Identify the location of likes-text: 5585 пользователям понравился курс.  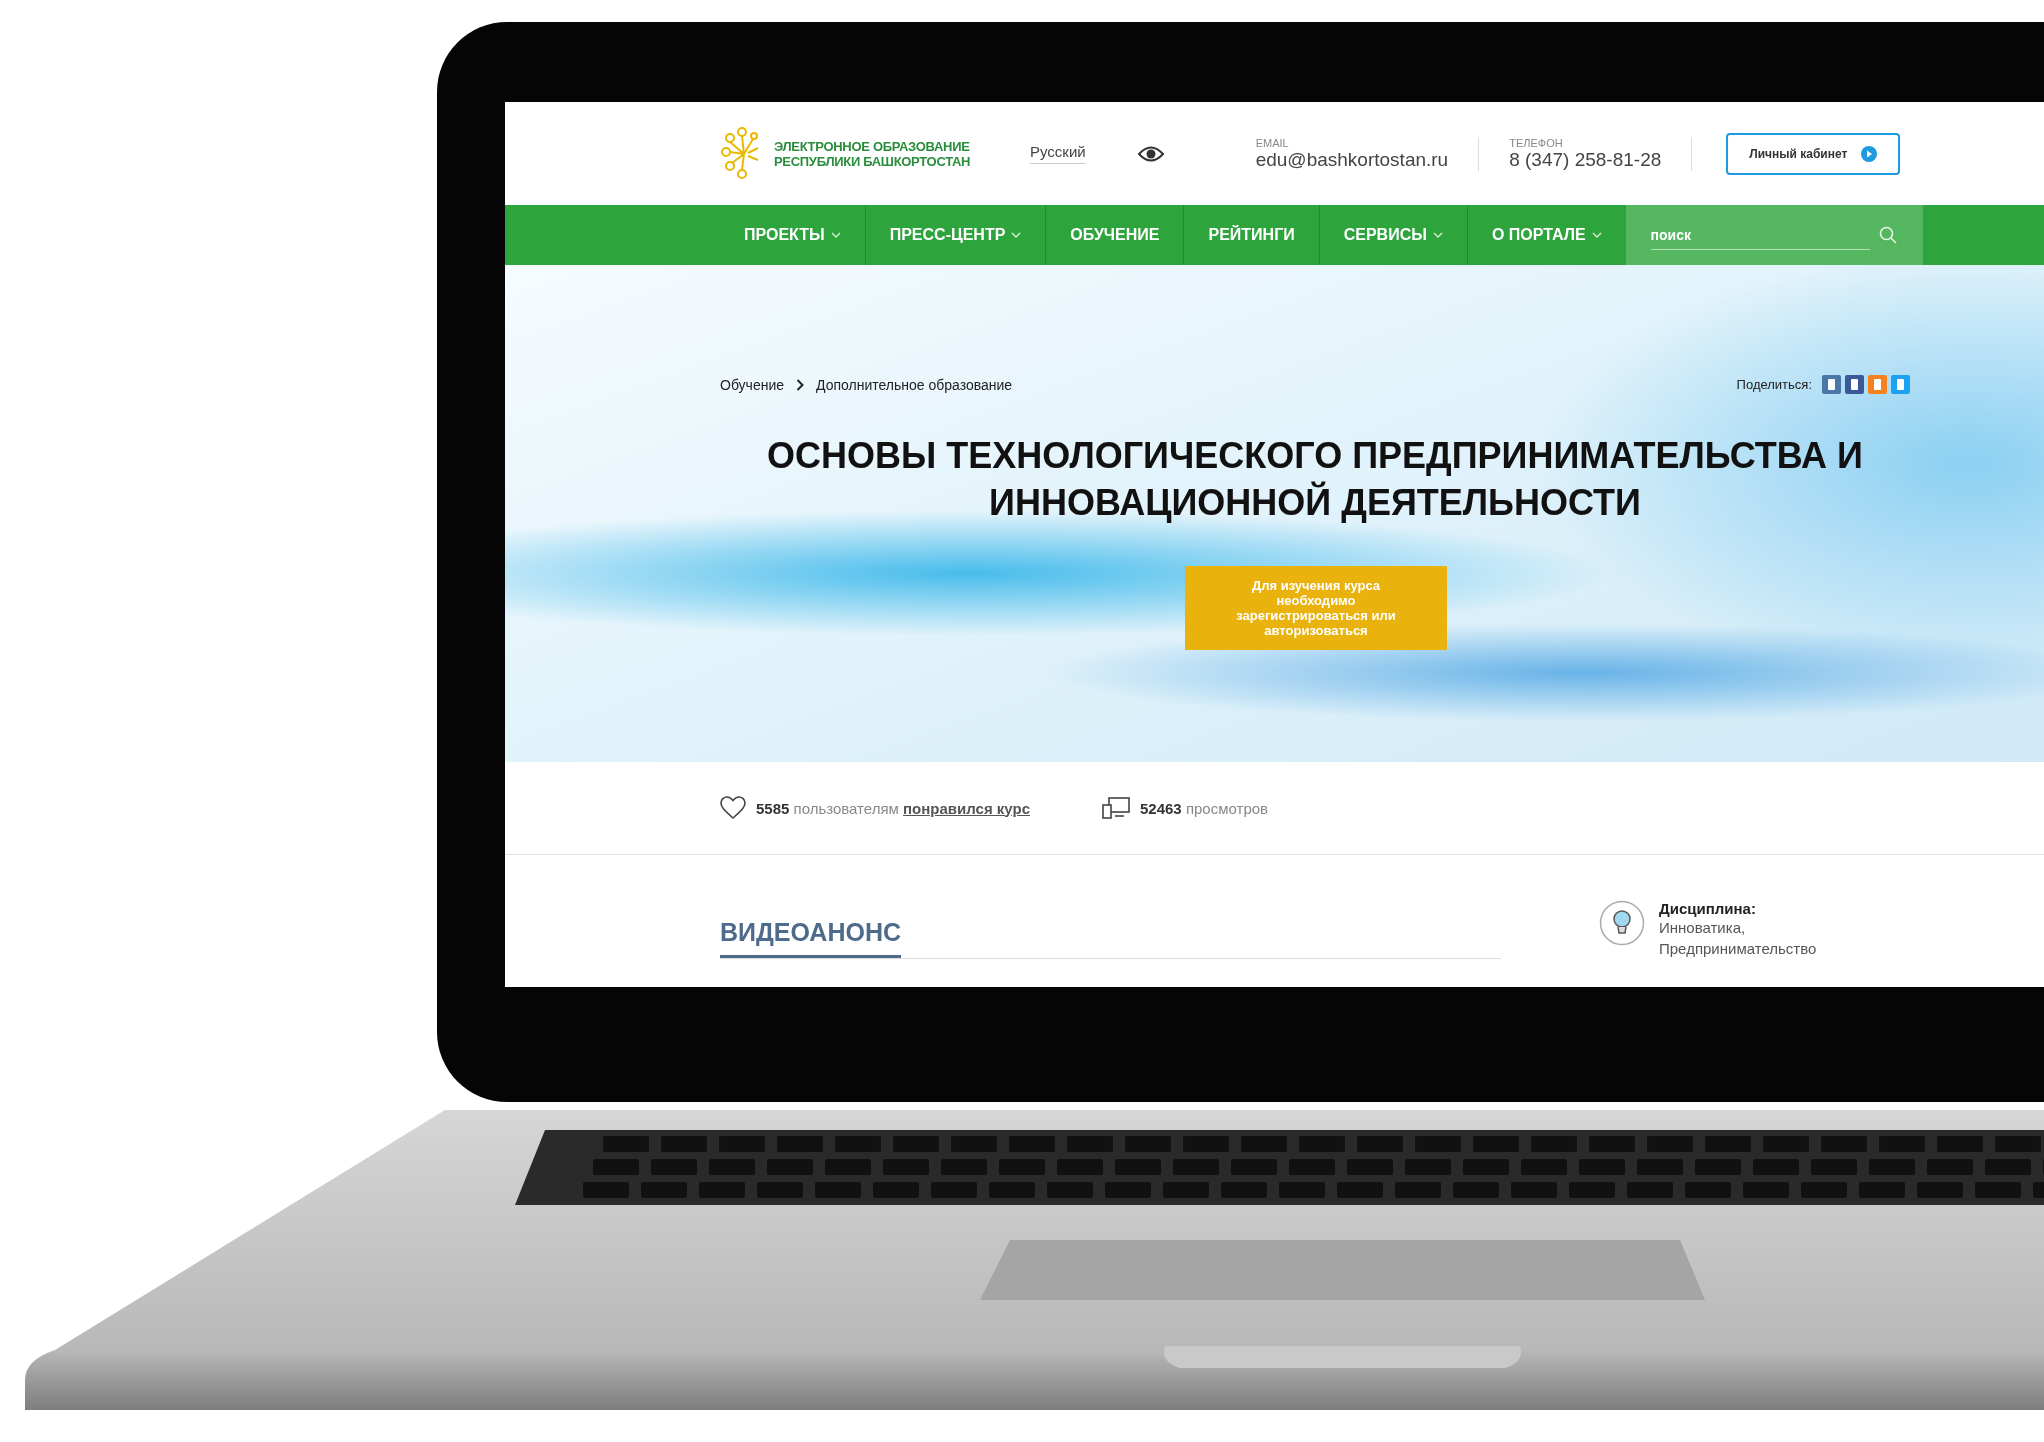
(893, 808).